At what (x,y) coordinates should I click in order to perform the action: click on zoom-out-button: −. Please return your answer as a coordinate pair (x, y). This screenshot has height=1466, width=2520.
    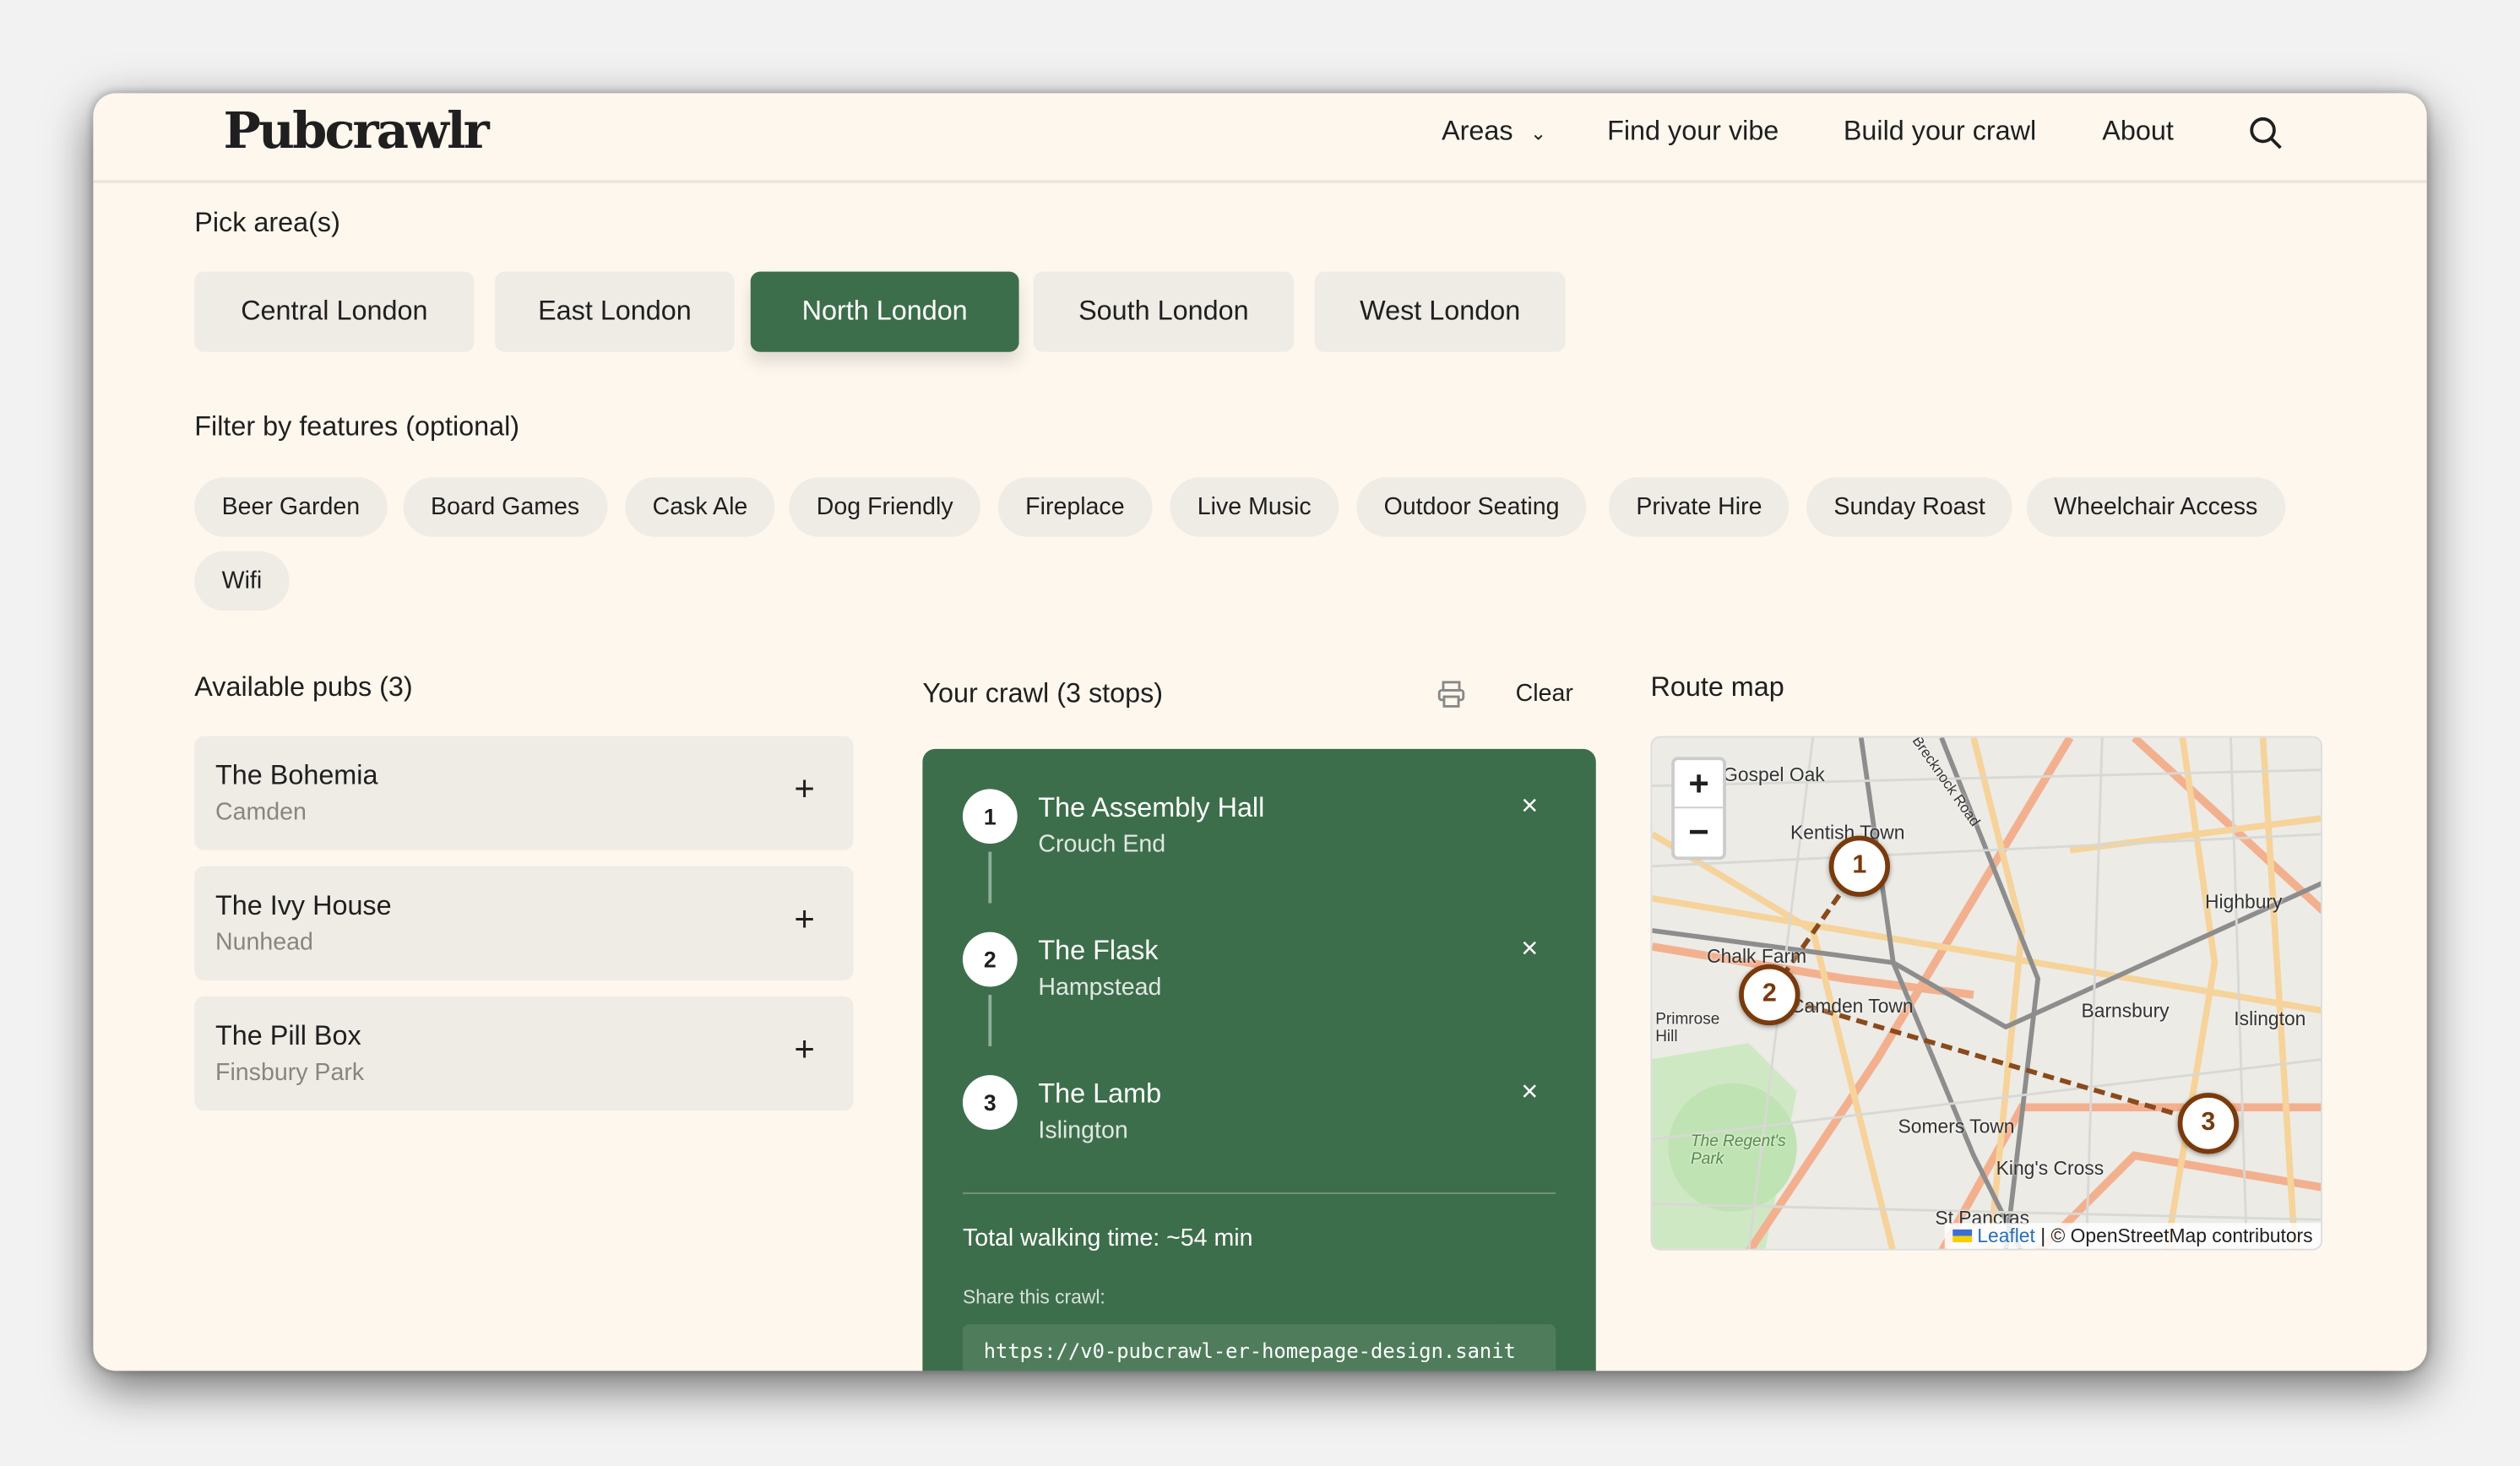
    Looking at the image, I should click on (1699, 832).